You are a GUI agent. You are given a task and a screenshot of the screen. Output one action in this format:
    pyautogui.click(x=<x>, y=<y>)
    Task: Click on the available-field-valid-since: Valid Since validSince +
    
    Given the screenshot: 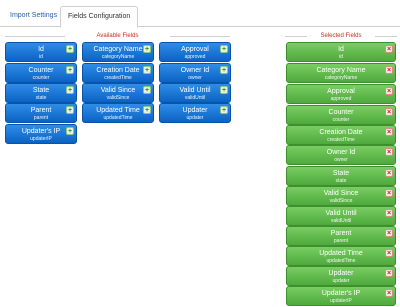 What is the action you would take?
    pyautogui.click(x=118, y=93)
    